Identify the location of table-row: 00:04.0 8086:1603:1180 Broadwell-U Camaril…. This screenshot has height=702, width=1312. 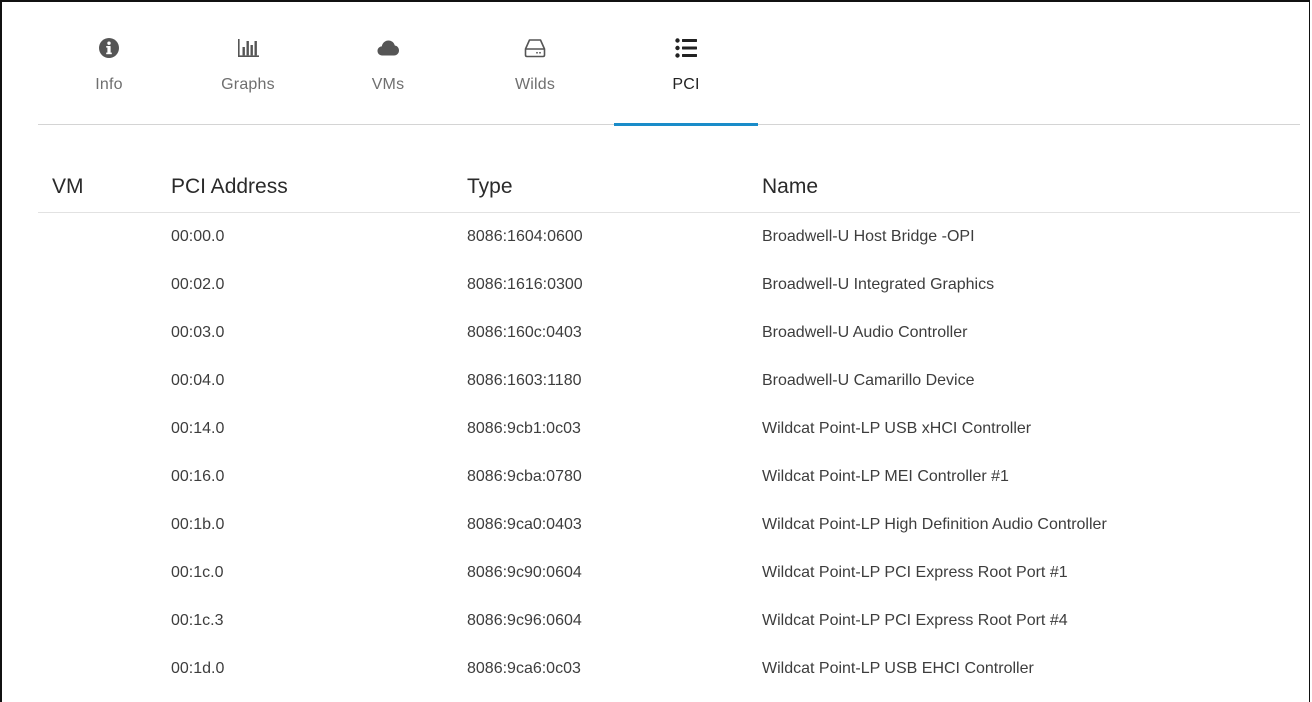
(669, 381).